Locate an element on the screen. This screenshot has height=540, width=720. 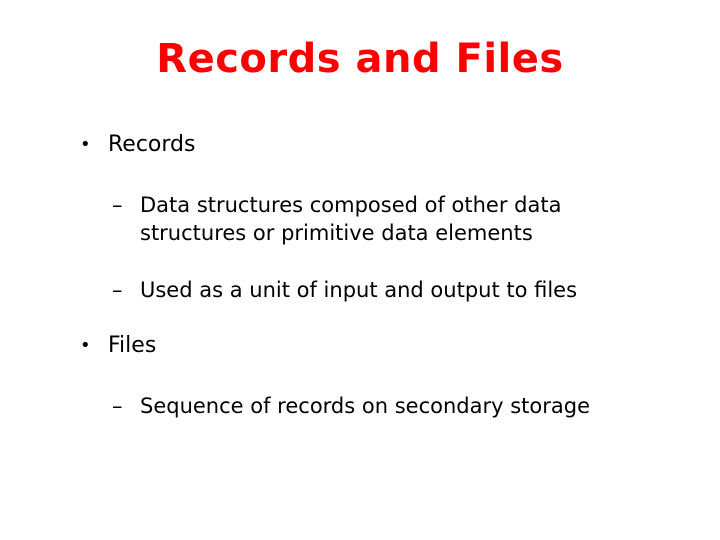
bullet-label: Files is located at coordinates (132, 345).